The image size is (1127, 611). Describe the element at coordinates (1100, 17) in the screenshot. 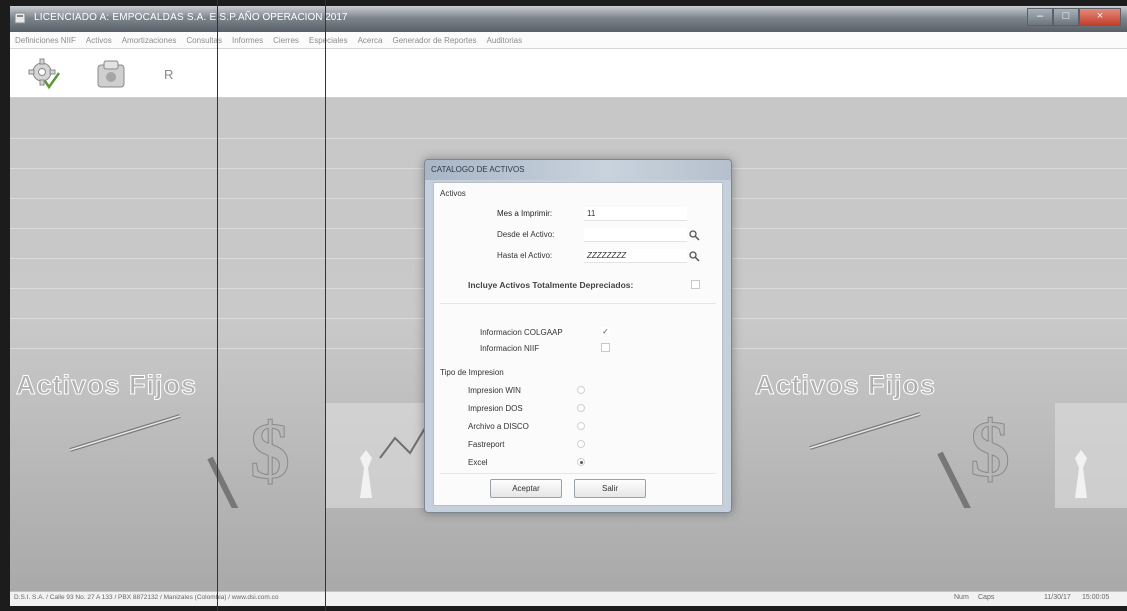

I see `close-button: ×` at that location.